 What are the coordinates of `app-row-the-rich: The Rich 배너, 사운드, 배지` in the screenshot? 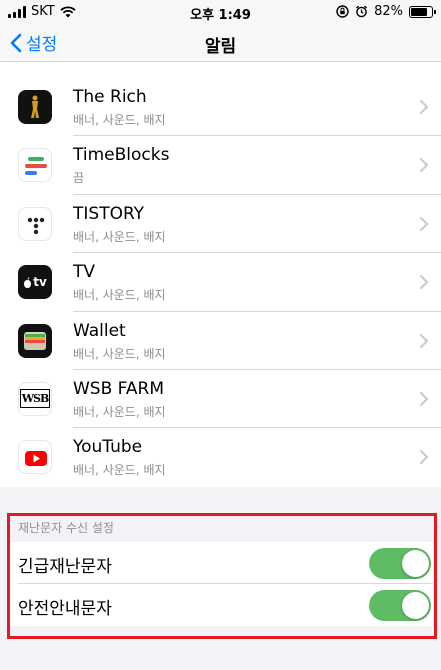 It's located at (220, 107).